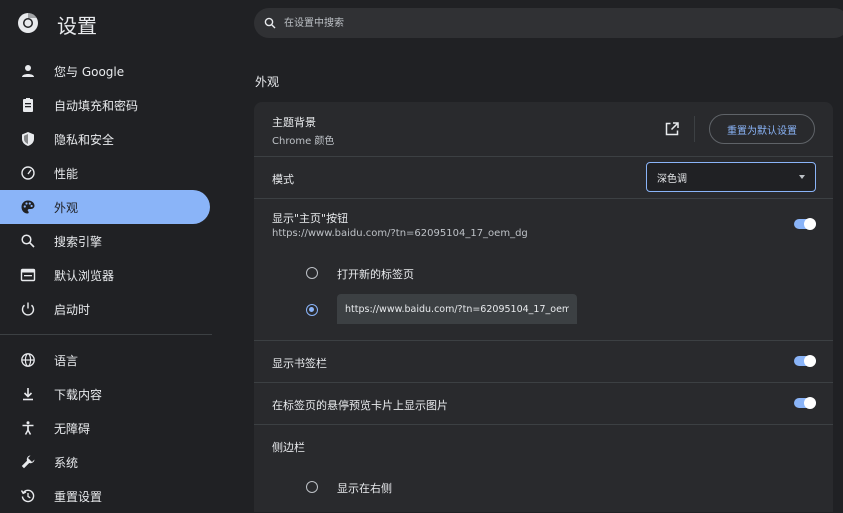  What do you see at coordinates (105, 360) in the screenshot?
I see `sidebar-item-languages: 语言` at bounding box center [105, 360].